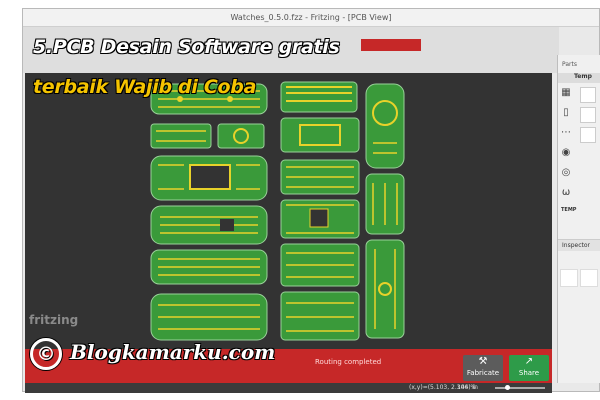 Image resolution: width=600 pixels, height=400 pixels. I want to click on temp-bin-label: TEMP, so click(569, 210).